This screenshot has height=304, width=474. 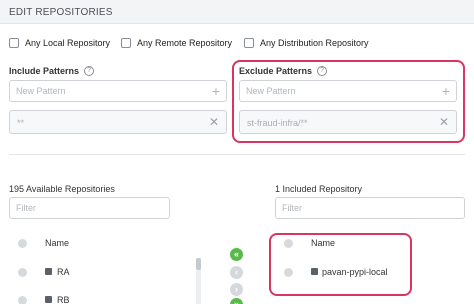 I want to click on available-select-all-radio, so click(x=22, y=243).